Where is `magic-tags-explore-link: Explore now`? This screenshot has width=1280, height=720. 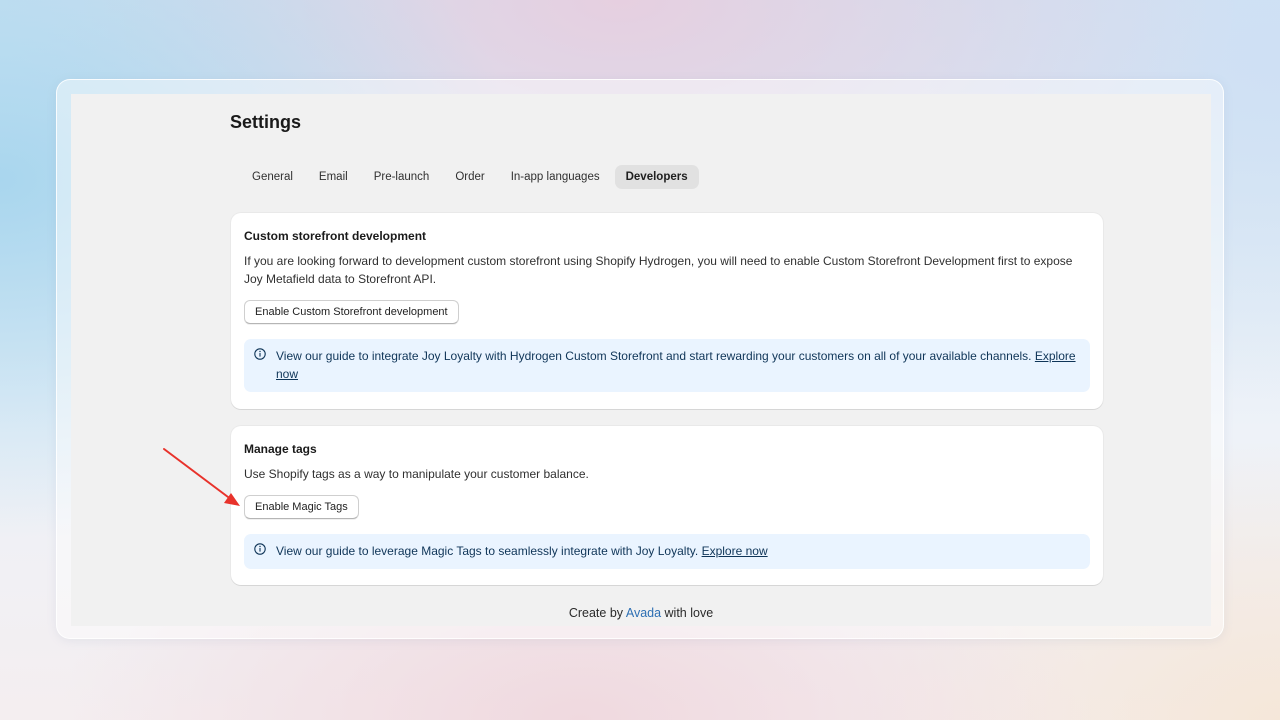
magic-tags-explore-link: Explore now is located at coordinates (735, 551).